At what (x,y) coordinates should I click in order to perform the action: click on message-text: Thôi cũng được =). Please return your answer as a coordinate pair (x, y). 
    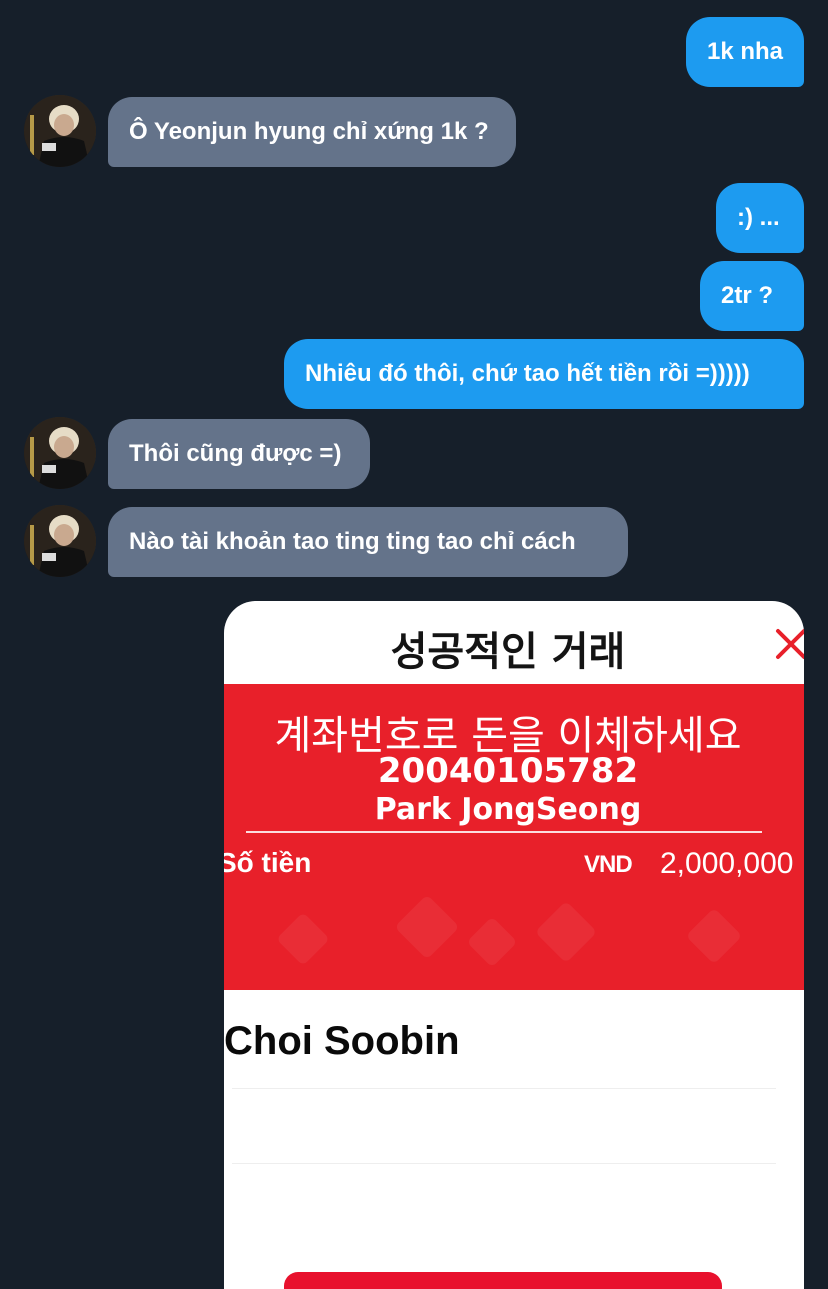
    Looking at the image, I should click on (235, 453).